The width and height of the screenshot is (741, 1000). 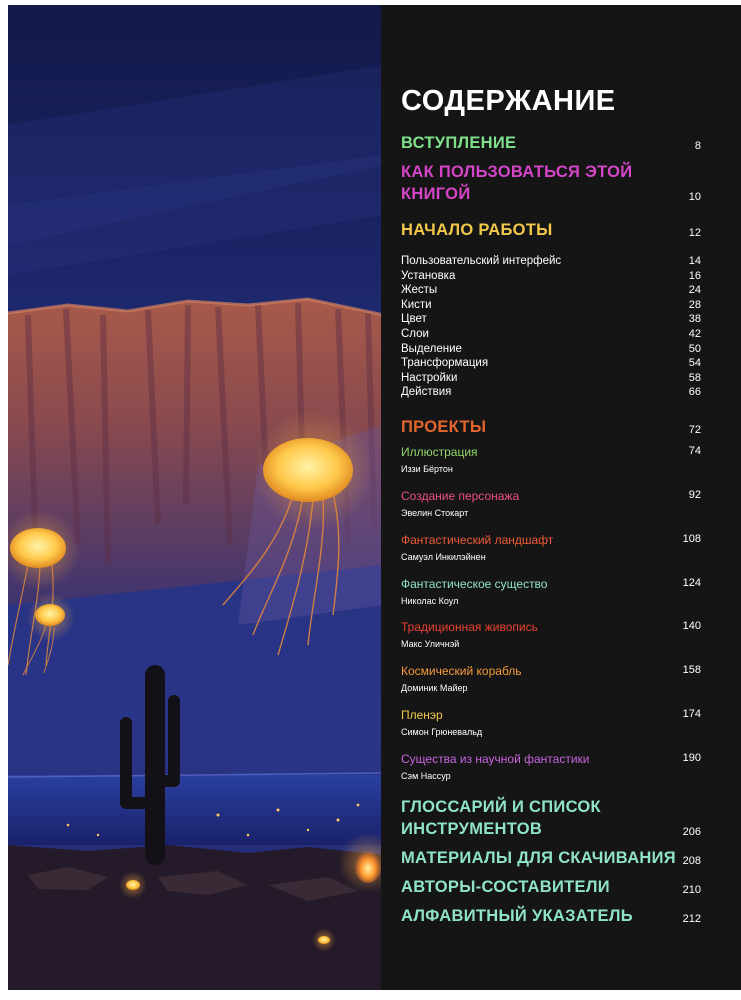 I want to click on toc-page-number: 124, so click(x=691, y=583).